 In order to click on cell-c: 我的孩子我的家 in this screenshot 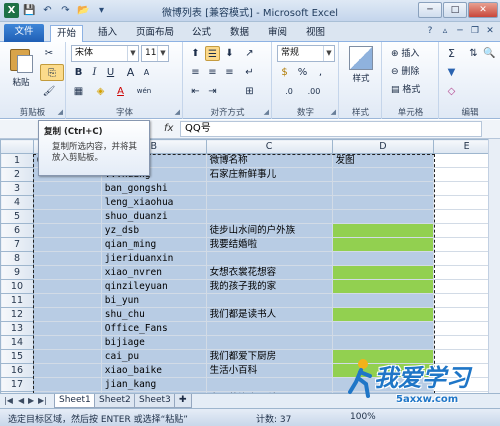, I will do `click(269, 286)`.